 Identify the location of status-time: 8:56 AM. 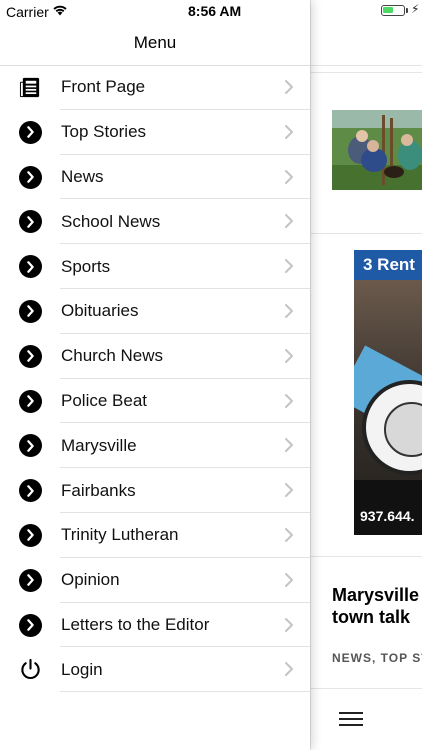
(215, 11).